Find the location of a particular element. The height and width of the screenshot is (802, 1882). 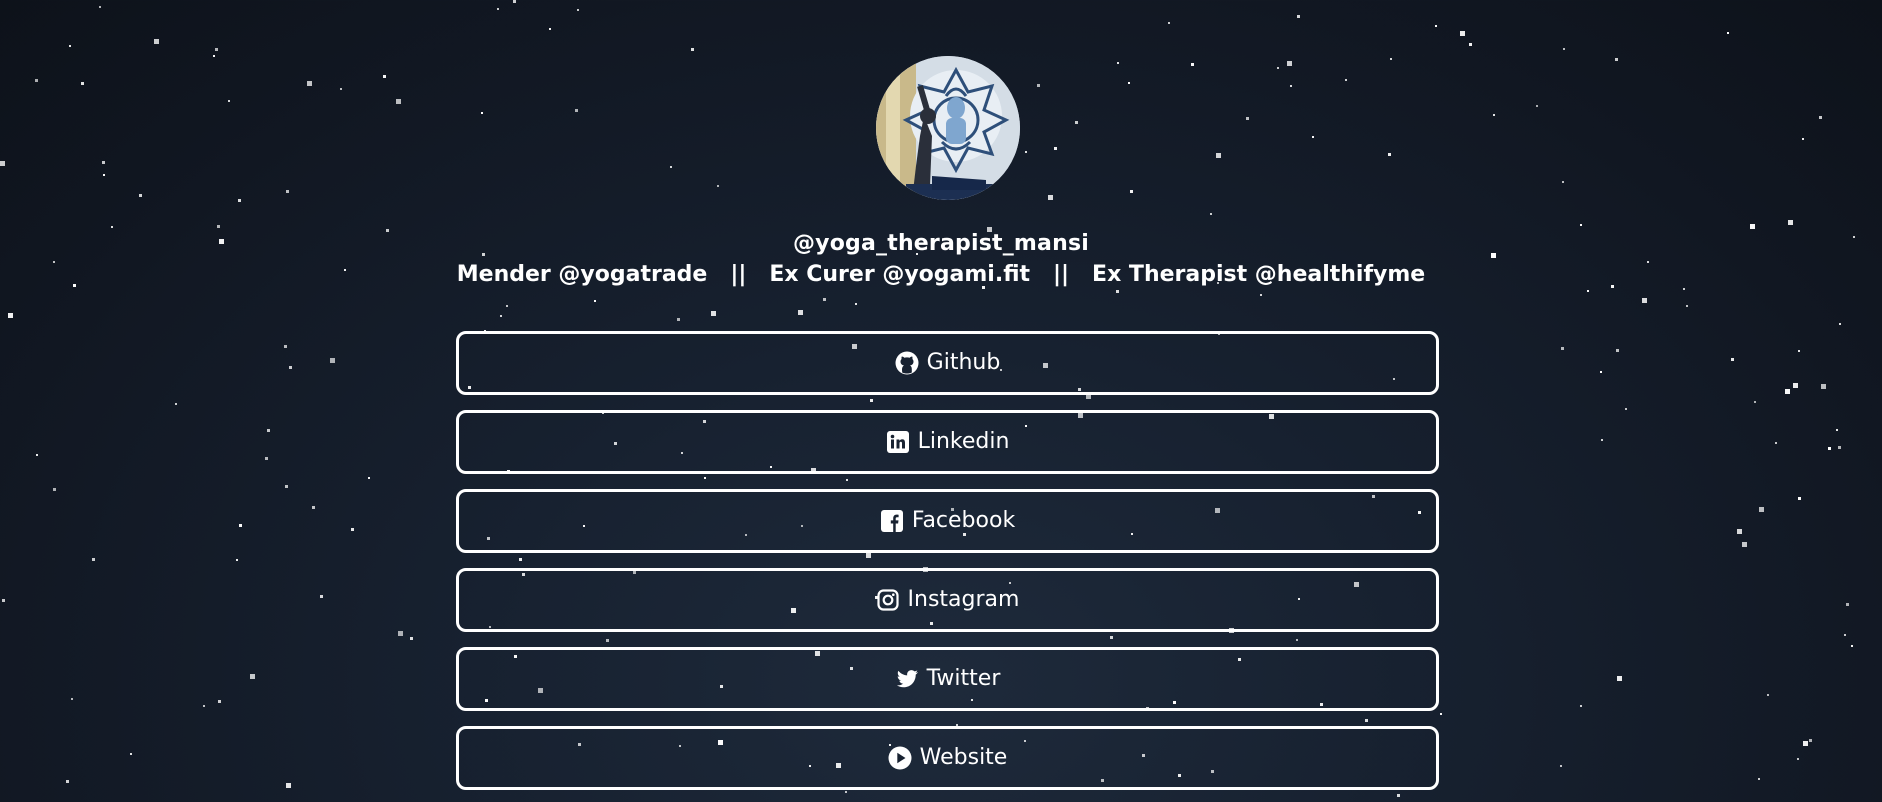

linkedin-link-label: Linkedin is located at coordinates (963, 441).